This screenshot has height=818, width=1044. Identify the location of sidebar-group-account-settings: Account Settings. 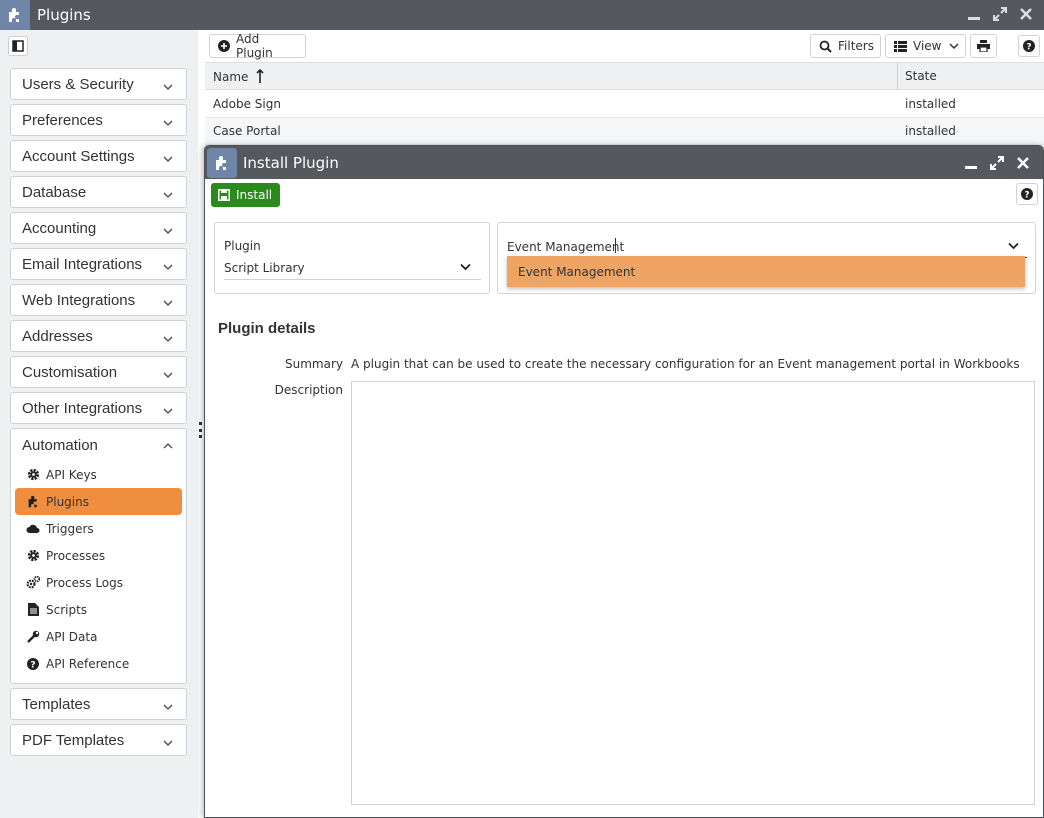
(98, 156).